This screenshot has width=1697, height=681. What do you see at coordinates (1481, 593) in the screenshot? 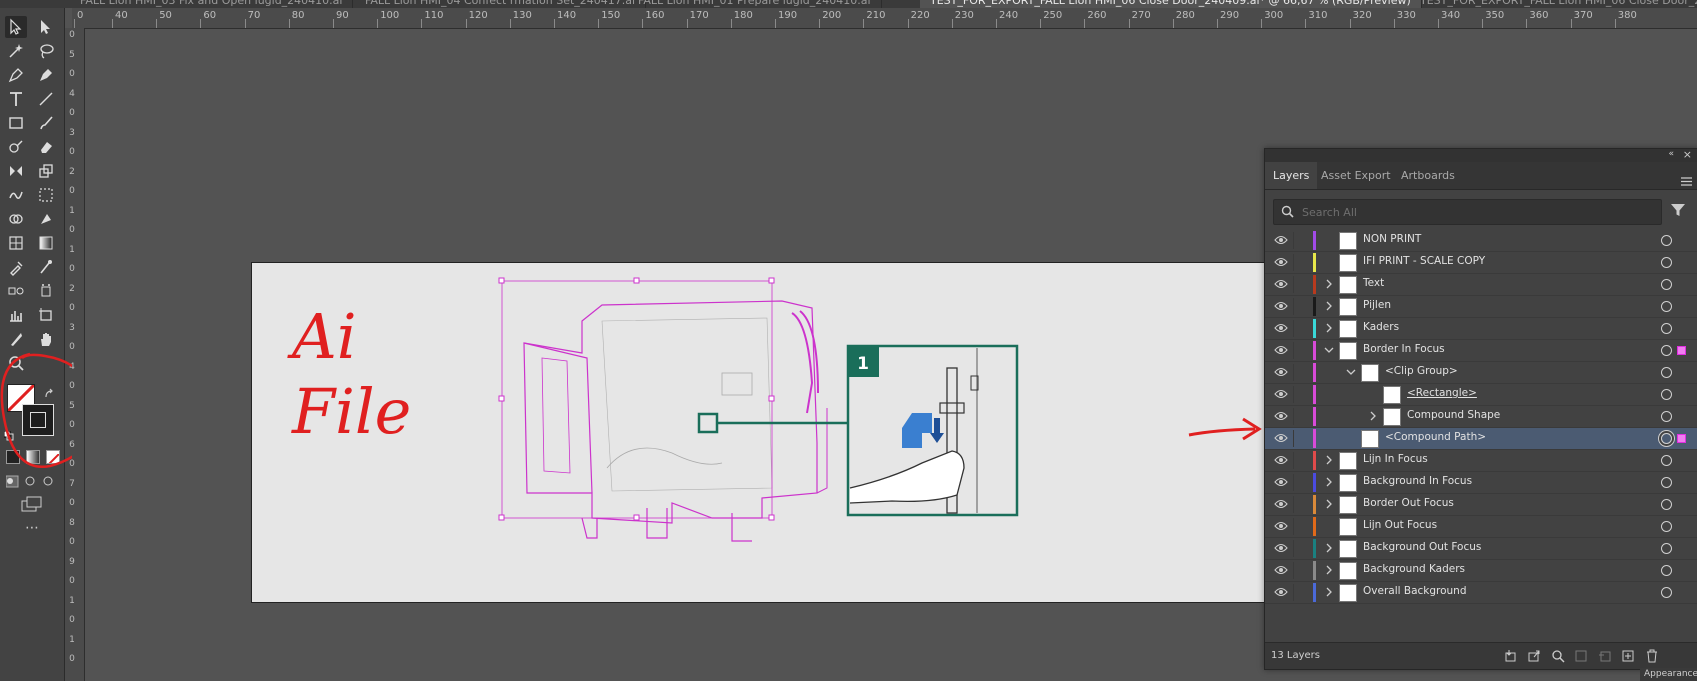
I see `layer-row: Overall Background` at bounding box center [1481, 593].